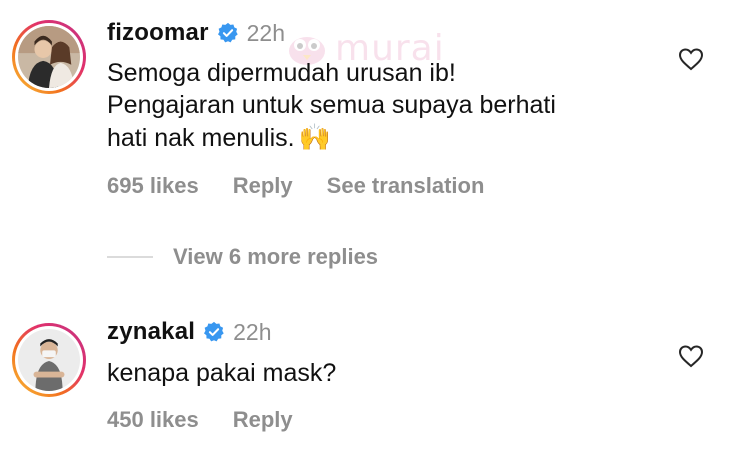 The image size is (750, 462). I want to click on view-replies-button: View 6 more replies, so click(242, 257).